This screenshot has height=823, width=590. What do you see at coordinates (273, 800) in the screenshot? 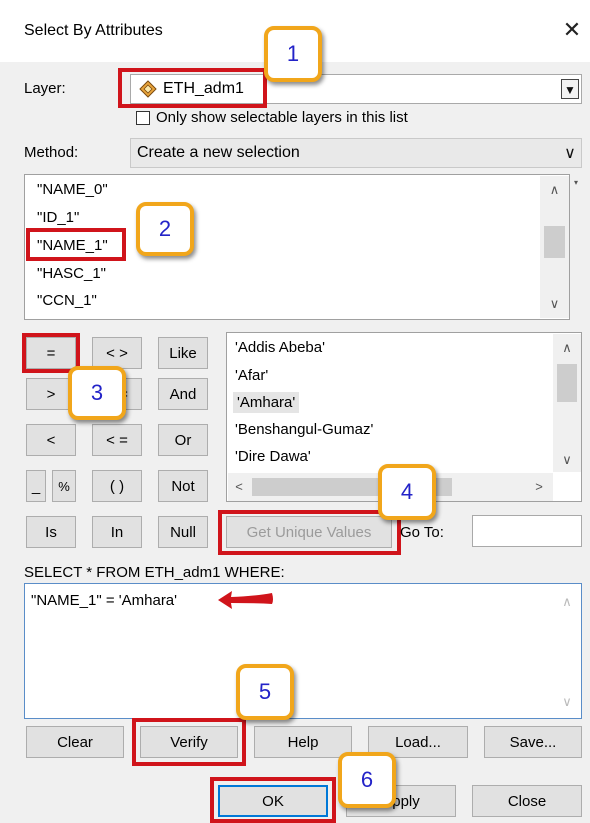
I see `highlight-ok` at bounding box center [273, 800].